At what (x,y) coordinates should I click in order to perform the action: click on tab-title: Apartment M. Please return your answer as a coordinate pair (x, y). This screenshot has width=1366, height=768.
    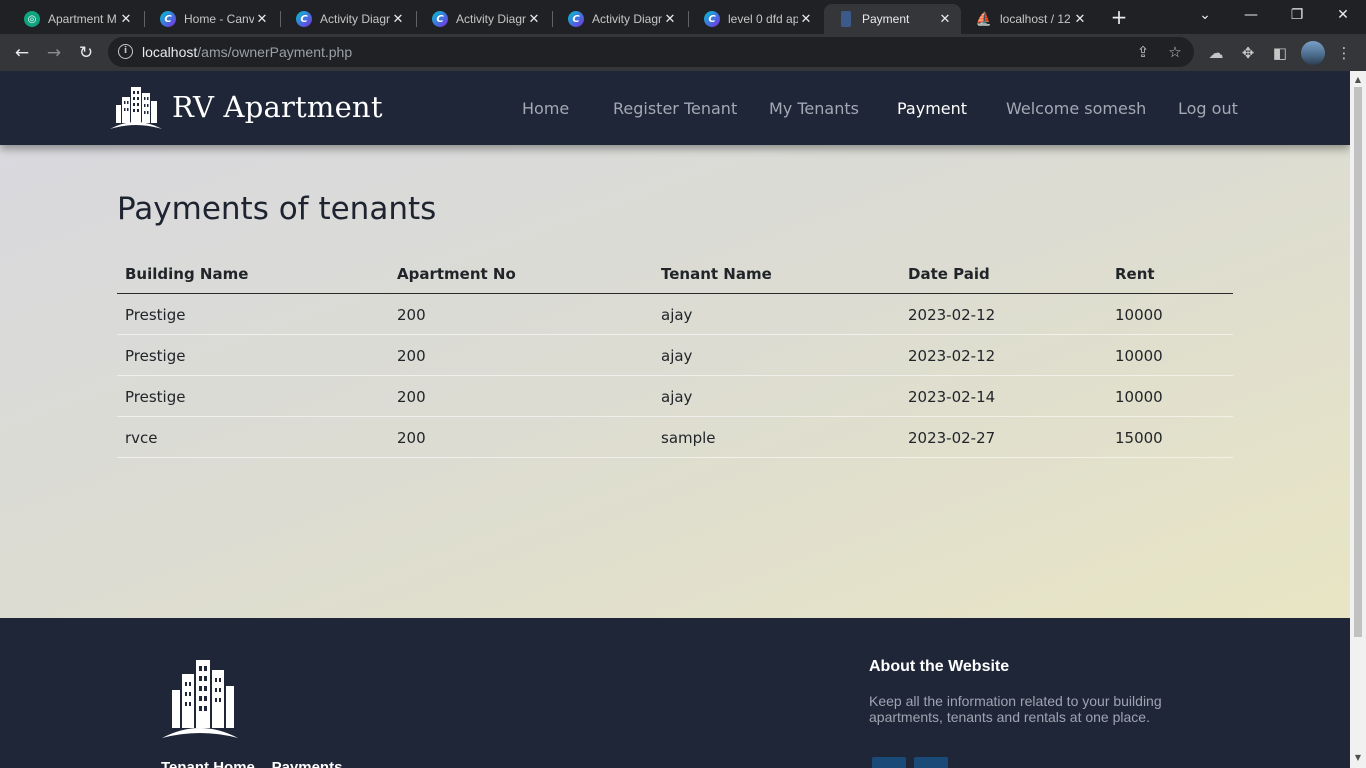
    Looking at the image, I should click on (82, 19).